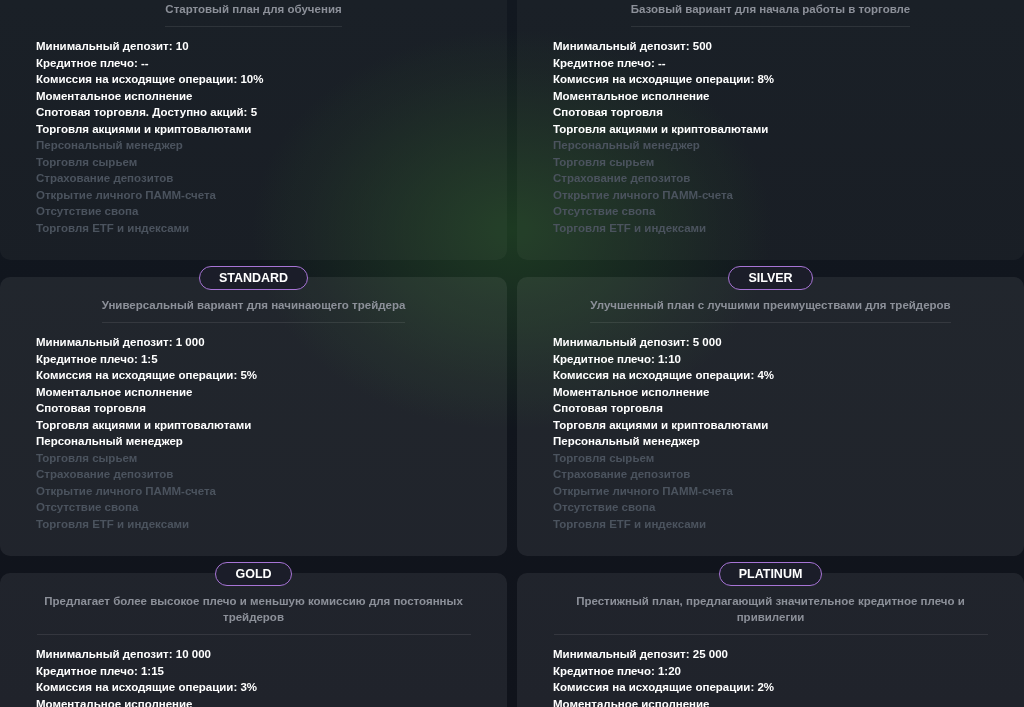  Describe the element at coordinates (113, 228) in the screenshot. I see `plan-feature: Торговля ETF и индексами` at that location.